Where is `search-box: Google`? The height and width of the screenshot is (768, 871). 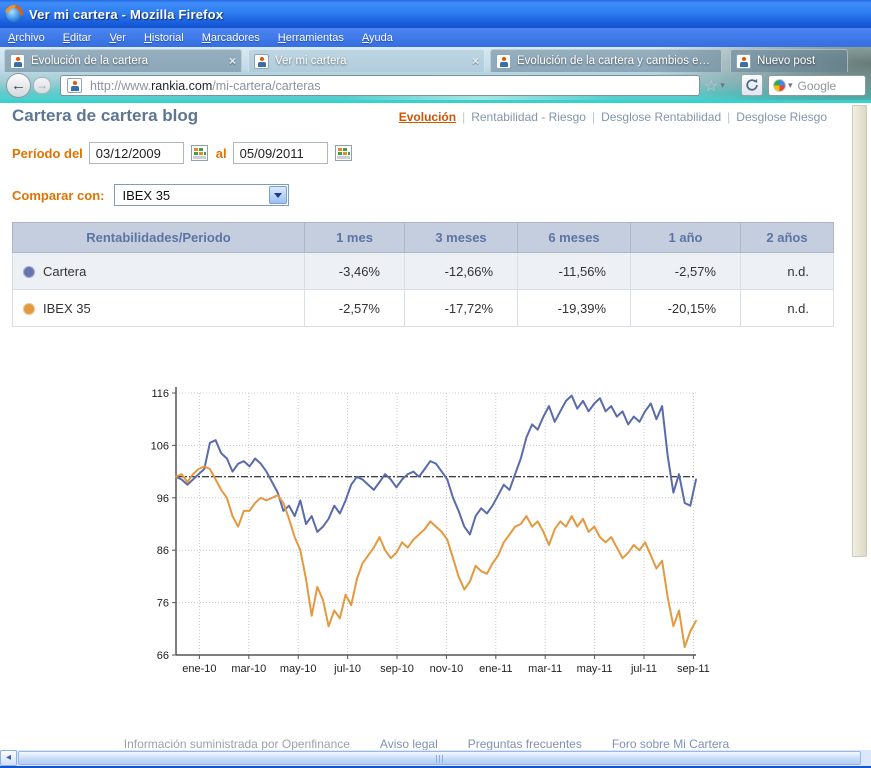
search-box: Google is located at coordinates (817, 85).